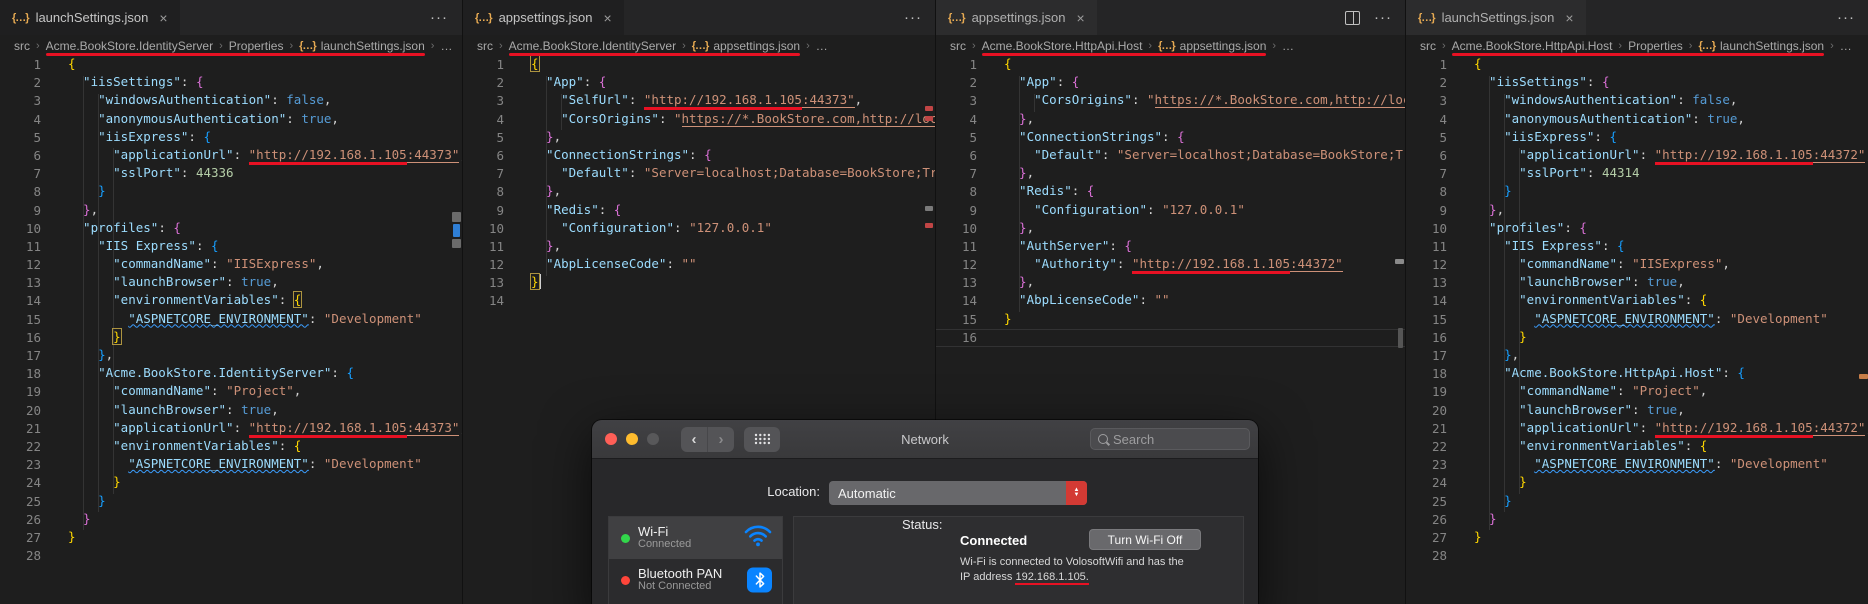 The height and width of the screenshot is (604, 1868). What do you see at coordinates (694, 439) in the screenshot?
I see `back-button: ‹` at bounding box center [694, 439].